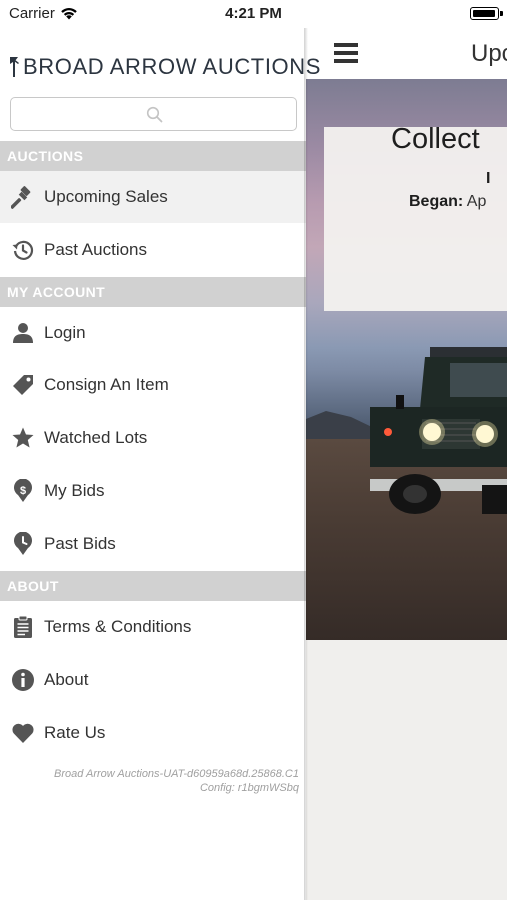 This screenshot has height=900, width=507. What do you see at coordinates (153, 292) in the screenshot?
I see `section-header-my-account: MY ACCOUNT` at bounding box center [153, 292].